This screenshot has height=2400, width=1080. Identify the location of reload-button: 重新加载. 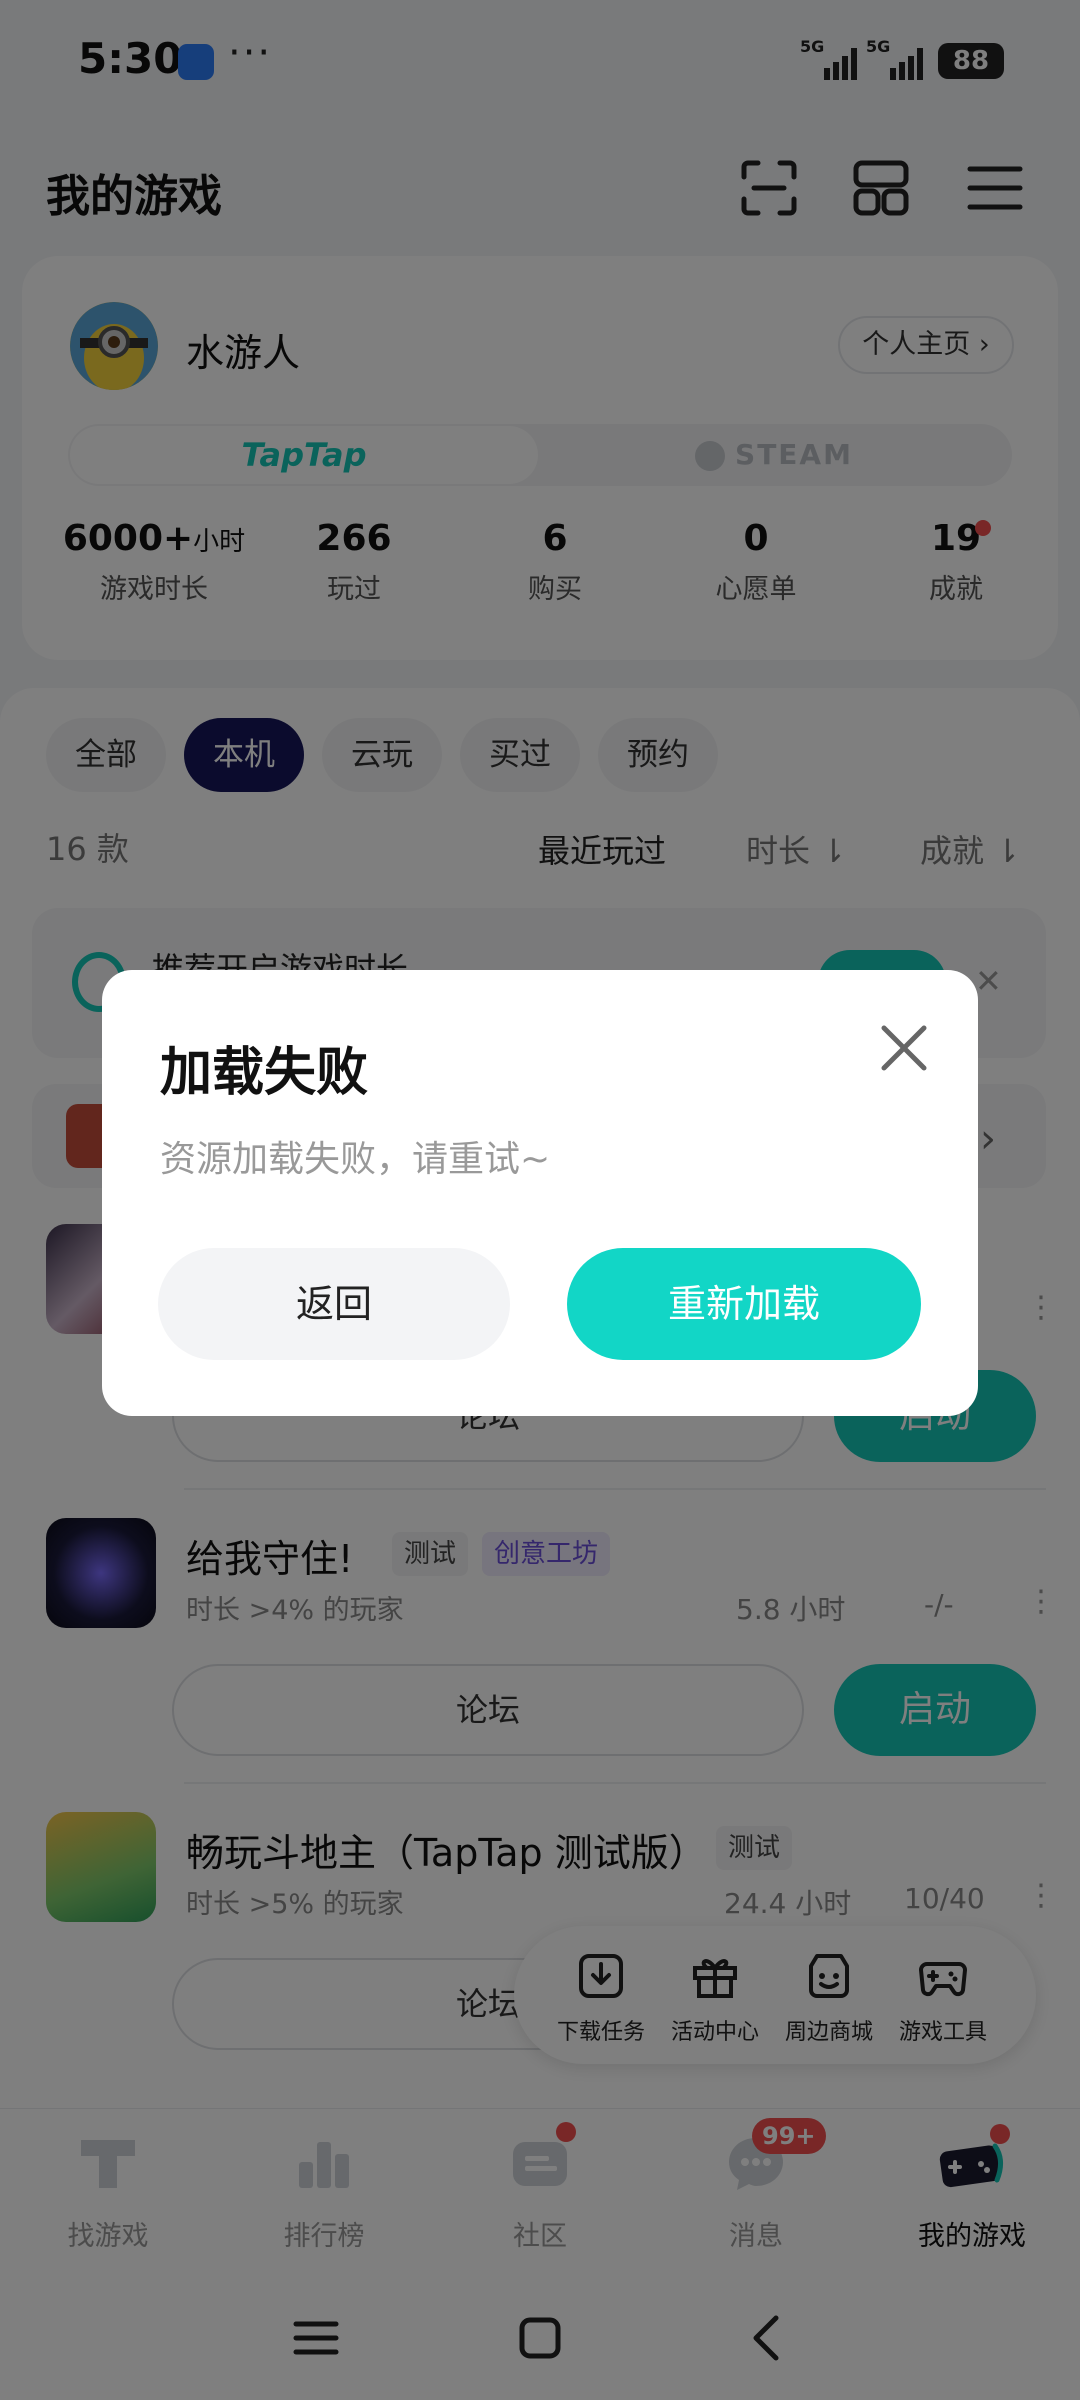
(744, 1304).